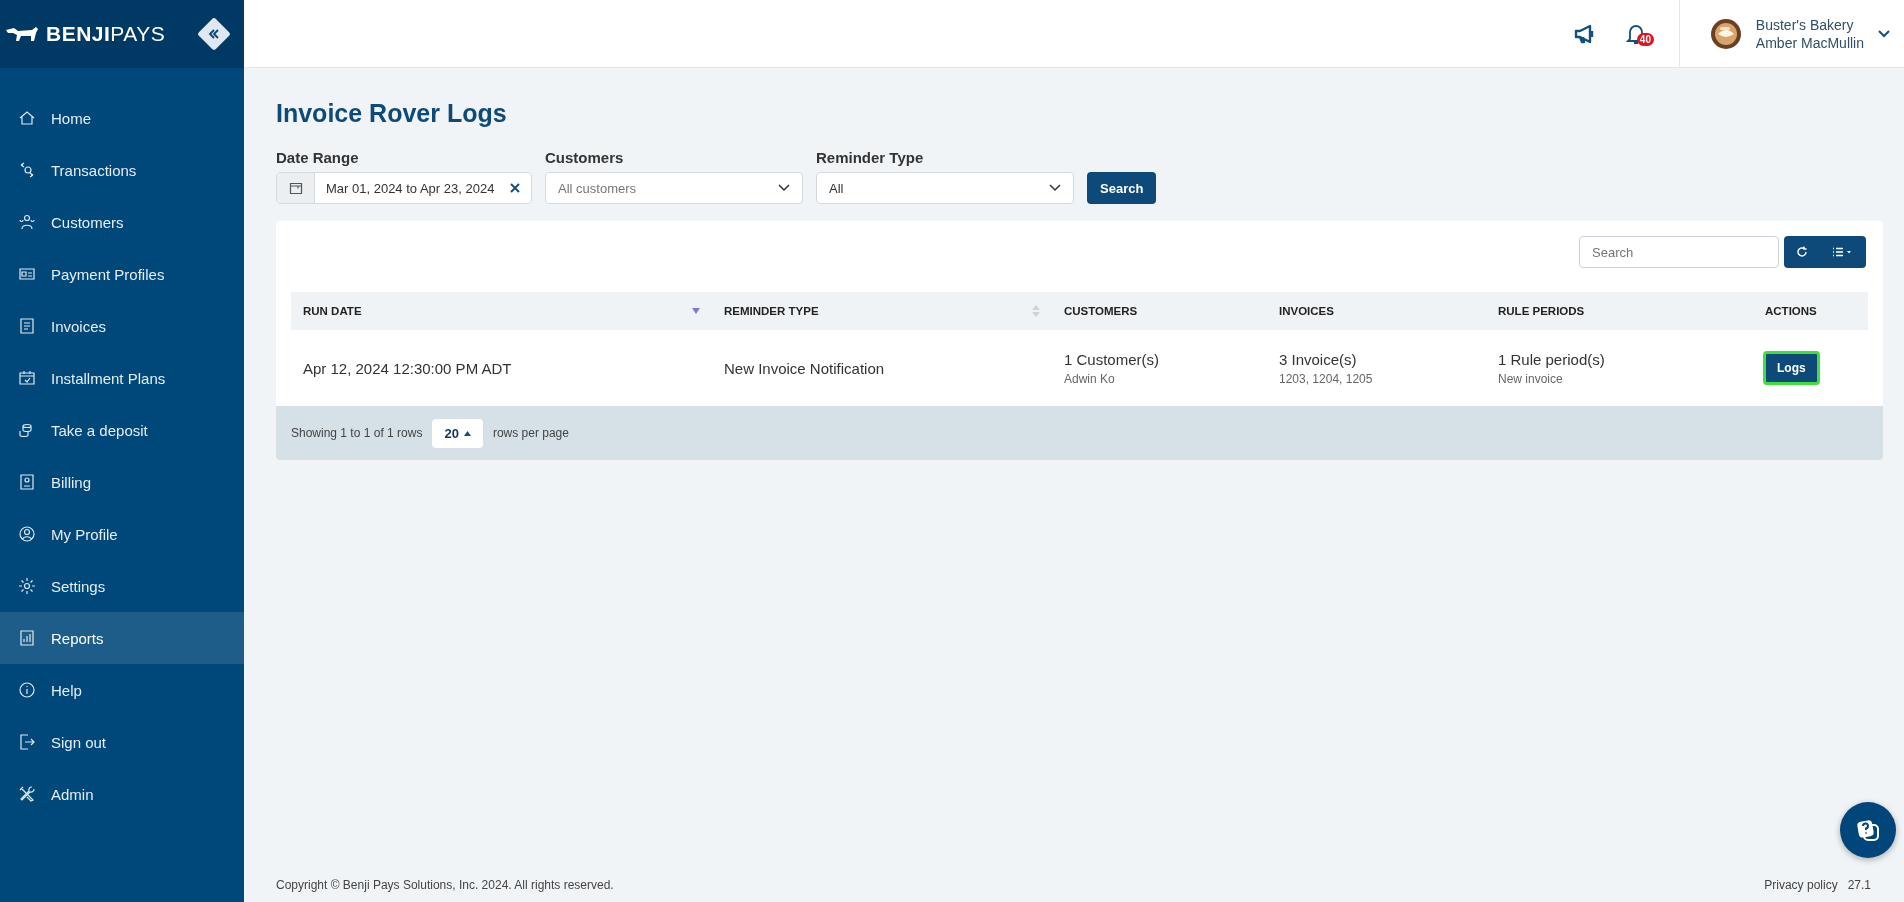 The width and height of the screenshot is (1904, 902). Describe the element at coordinates (445, 885) in the screenshot. I see `copyright-text: Copyright © Benji Pays Solutions, Inc. 2024. All rights reserved.` at that location.